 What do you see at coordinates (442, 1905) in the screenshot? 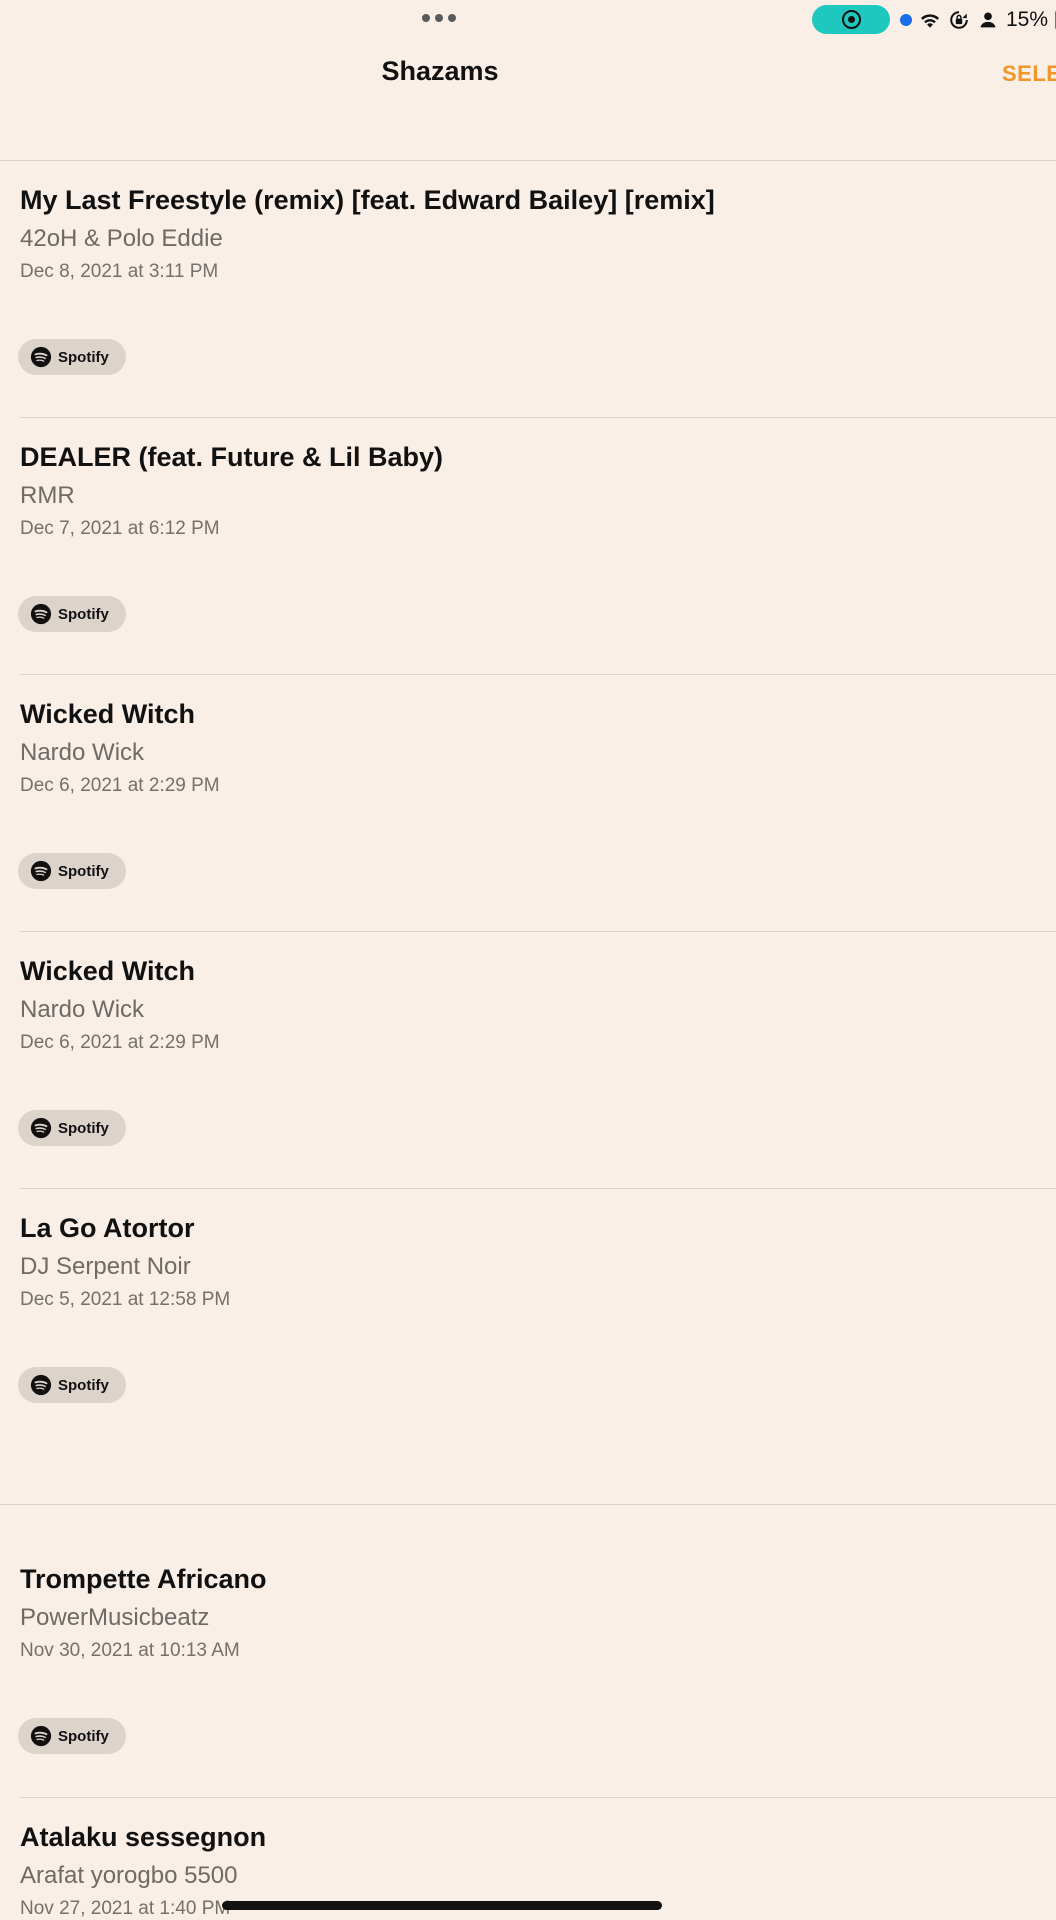
I see `home-indicator` at bounding box center [442, 1905].